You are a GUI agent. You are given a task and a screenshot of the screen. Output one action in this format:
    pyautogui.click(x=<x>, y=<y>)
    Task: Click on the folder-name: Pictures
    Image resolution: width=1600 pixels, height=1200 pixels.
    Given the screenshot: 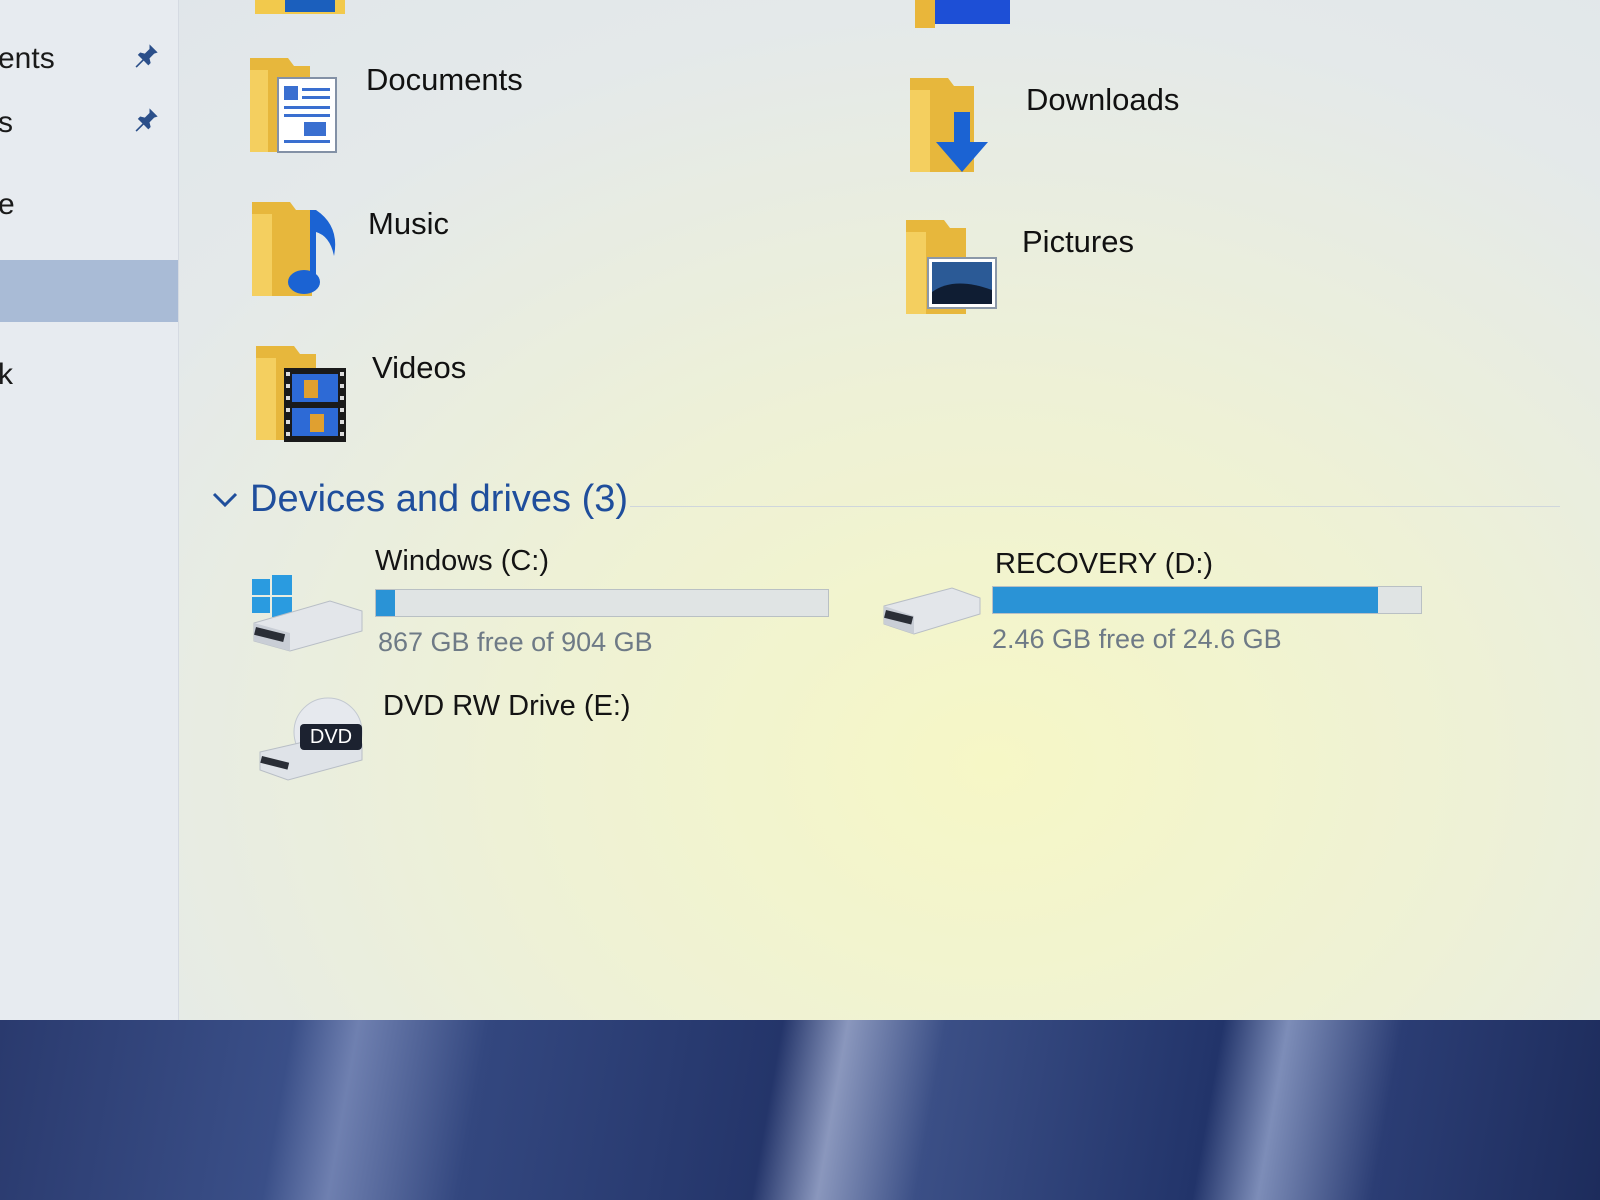 What is the action you would take?
    pyautogui.click(x=1078, y=241)
    